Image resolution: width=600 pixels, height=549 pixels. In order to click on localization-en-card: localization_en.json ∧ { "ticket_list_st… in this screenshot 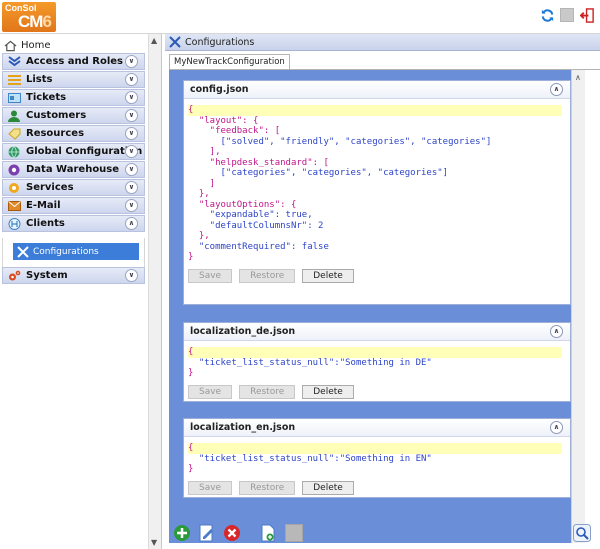, I will do `click(377, 458)`.